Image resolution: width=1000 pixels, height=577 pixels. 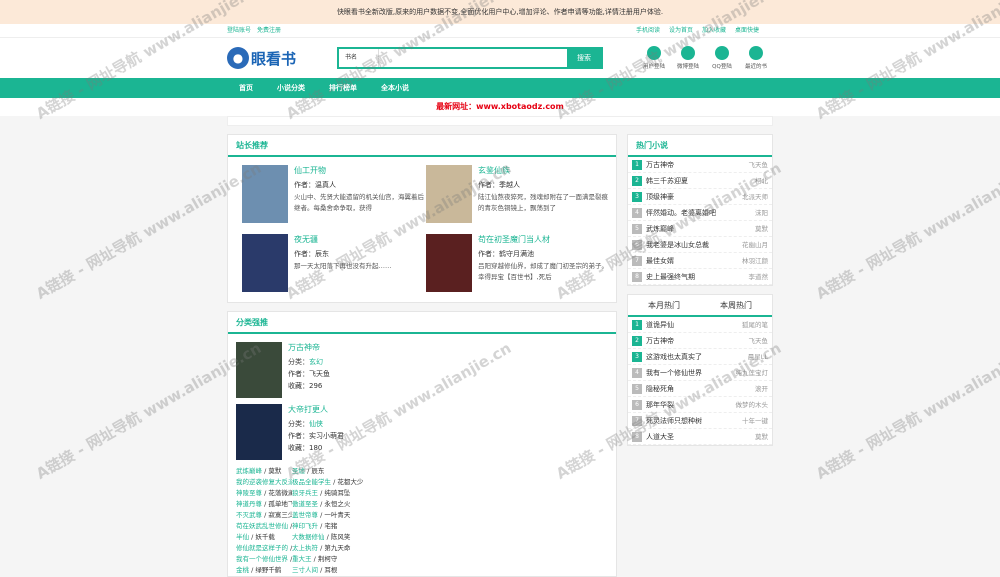 I want to click on book-title: 大帝打更人, so click(x=356, y=409).